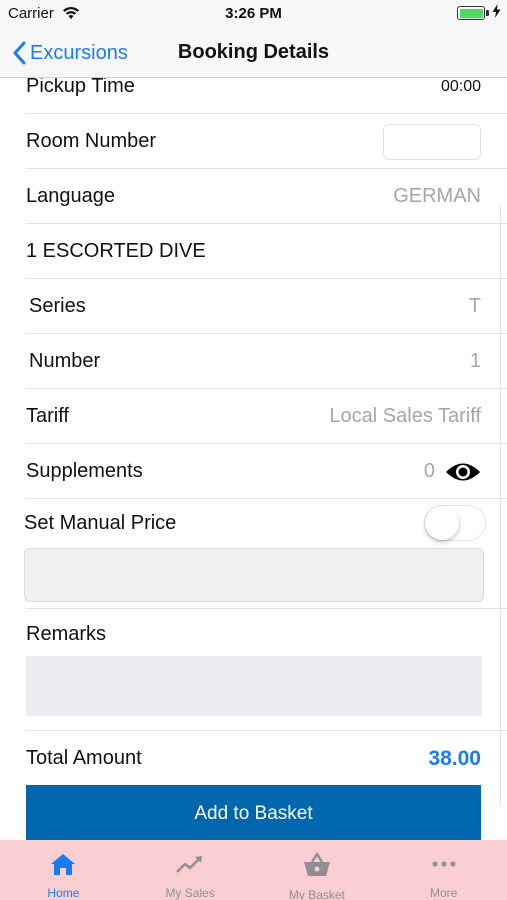 This screenshot has width=507, height=900. Describe the element at coordinates (47, 416) in the screenshot. I see `tariff-label: Tariff` at that location.